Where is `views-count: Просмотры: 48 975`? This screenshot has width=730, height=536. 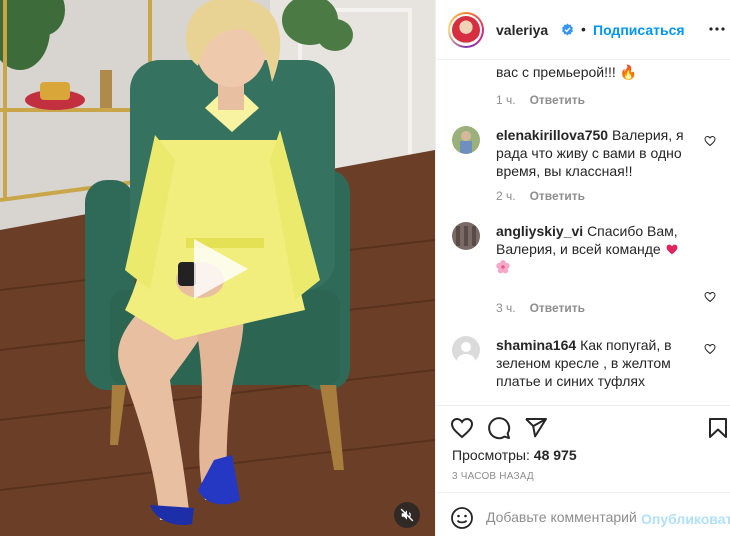 views-count: Просмотры: 48 975 is located at coordinates (514, 455).